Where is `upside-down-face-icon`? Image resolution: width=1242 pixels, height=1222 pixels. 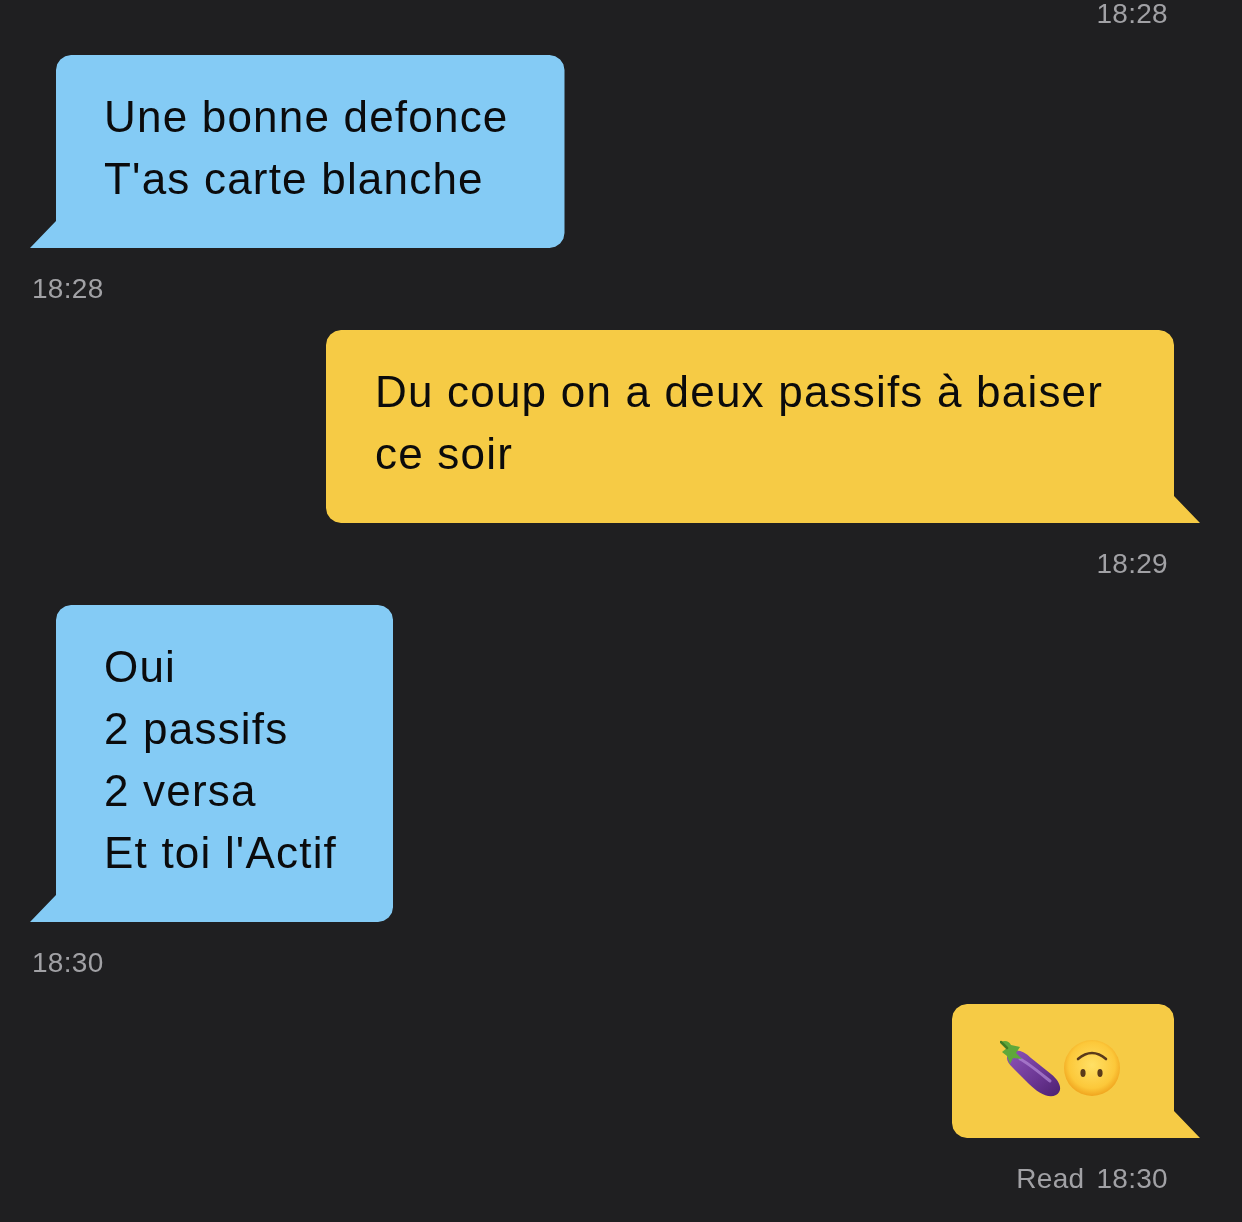
upside-down-face-icon is located at coordinates (1092, 1068).